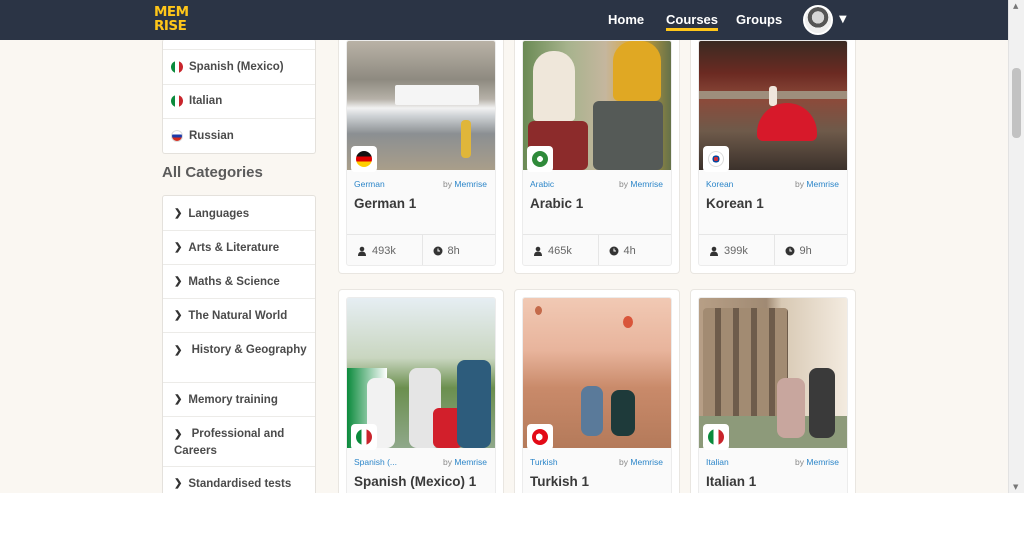  I want to click on scroll-up-icon: ▲, so click(1015, 6).